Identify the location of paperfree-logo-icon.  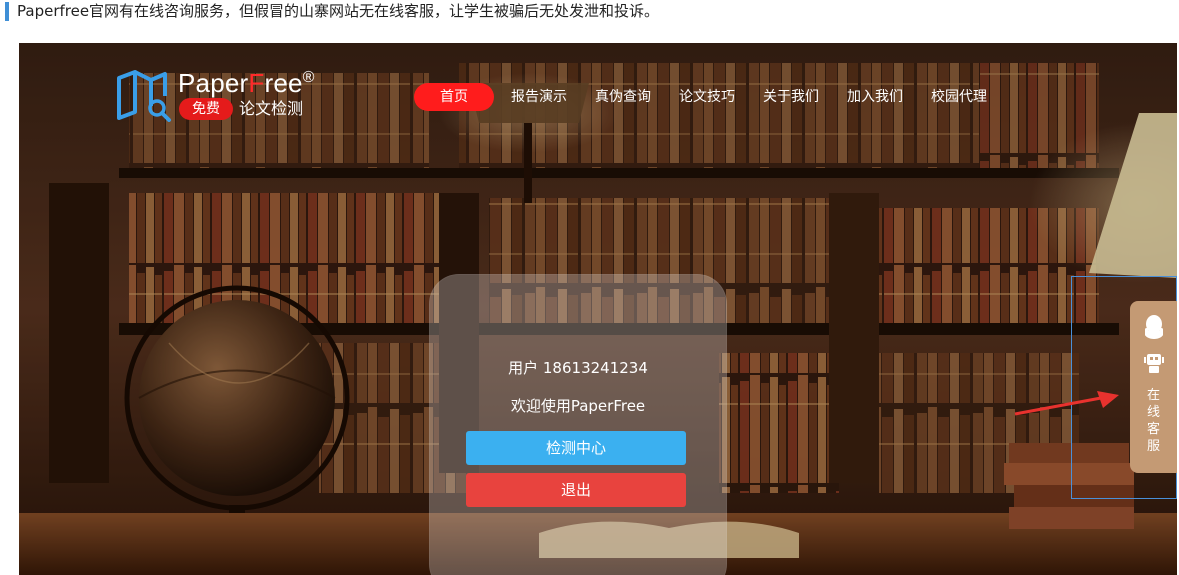
(144, 96).